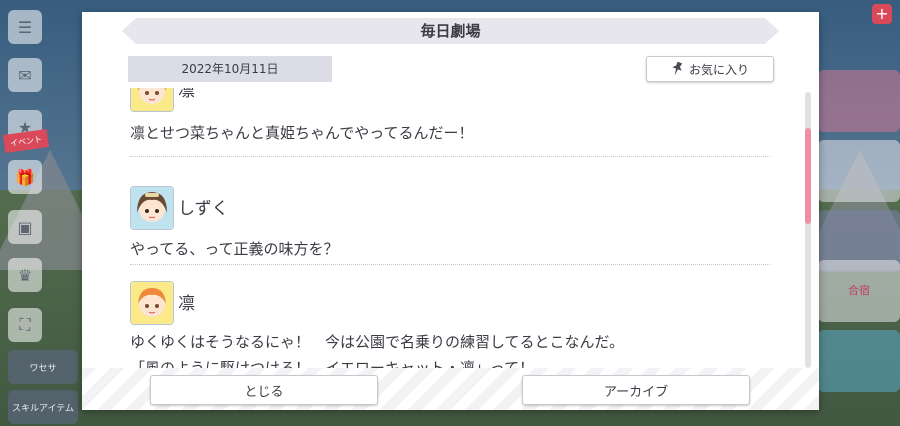 Image resolution: width=900 pixels, height=426 pixels. Describe the element at coordinates (234, 249) in the screenshot. I see `dialogue-line: やってる、って正義の味方を？` at that location.